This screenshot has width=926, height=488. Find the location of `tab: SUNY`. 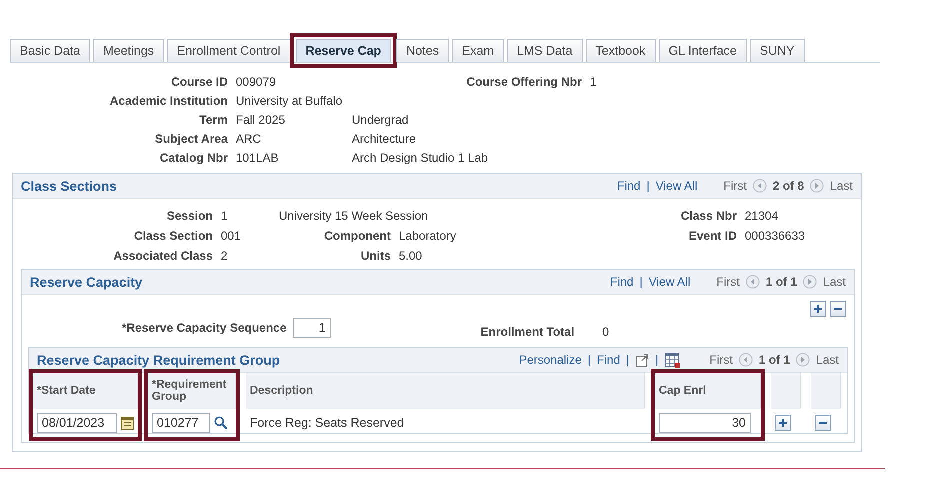

tab: SUNY is located at coordinates (777, 50).